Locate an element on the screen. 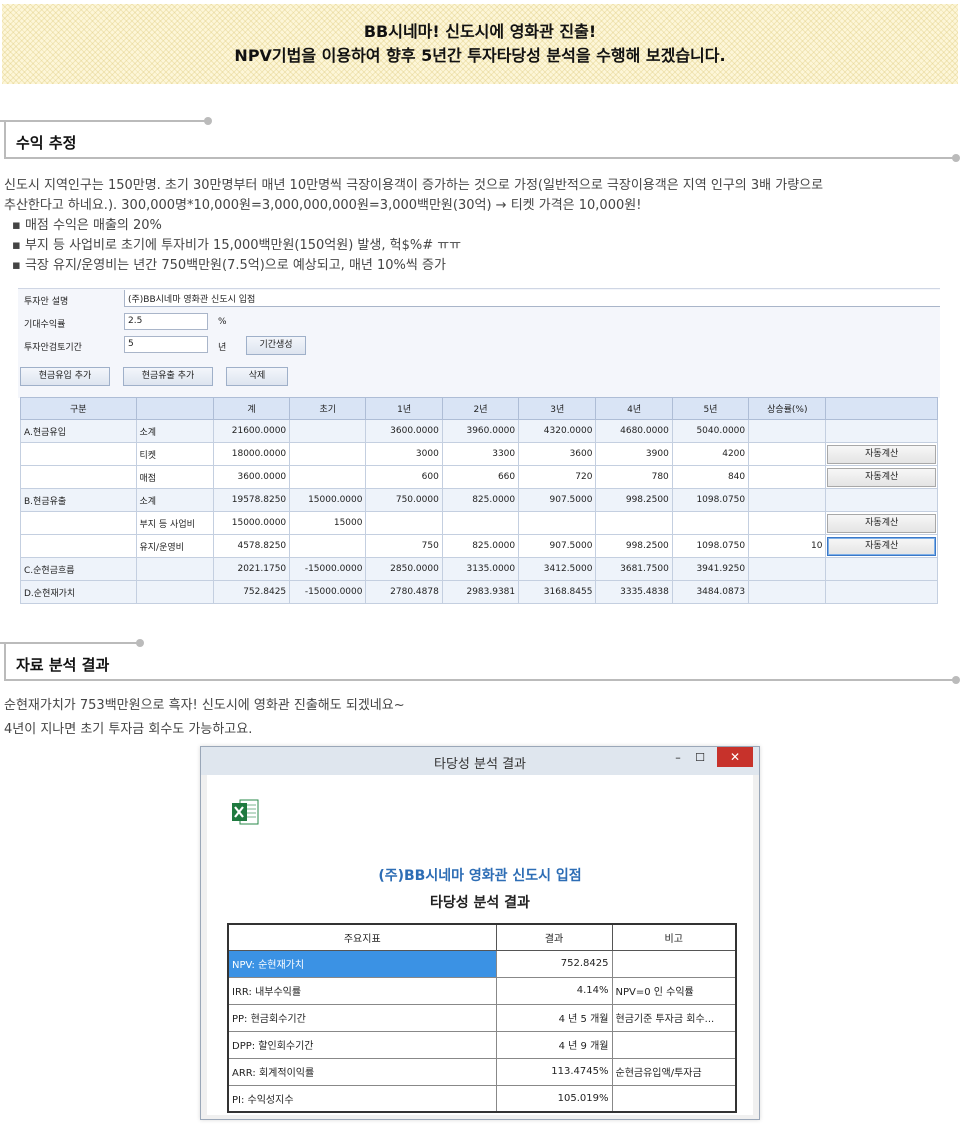 The width and height of the screenshot is (960, 1134). dialog-titlebar: 타당성 분석 결과 – ☐ ✕ is located at coordinates (480, 761).